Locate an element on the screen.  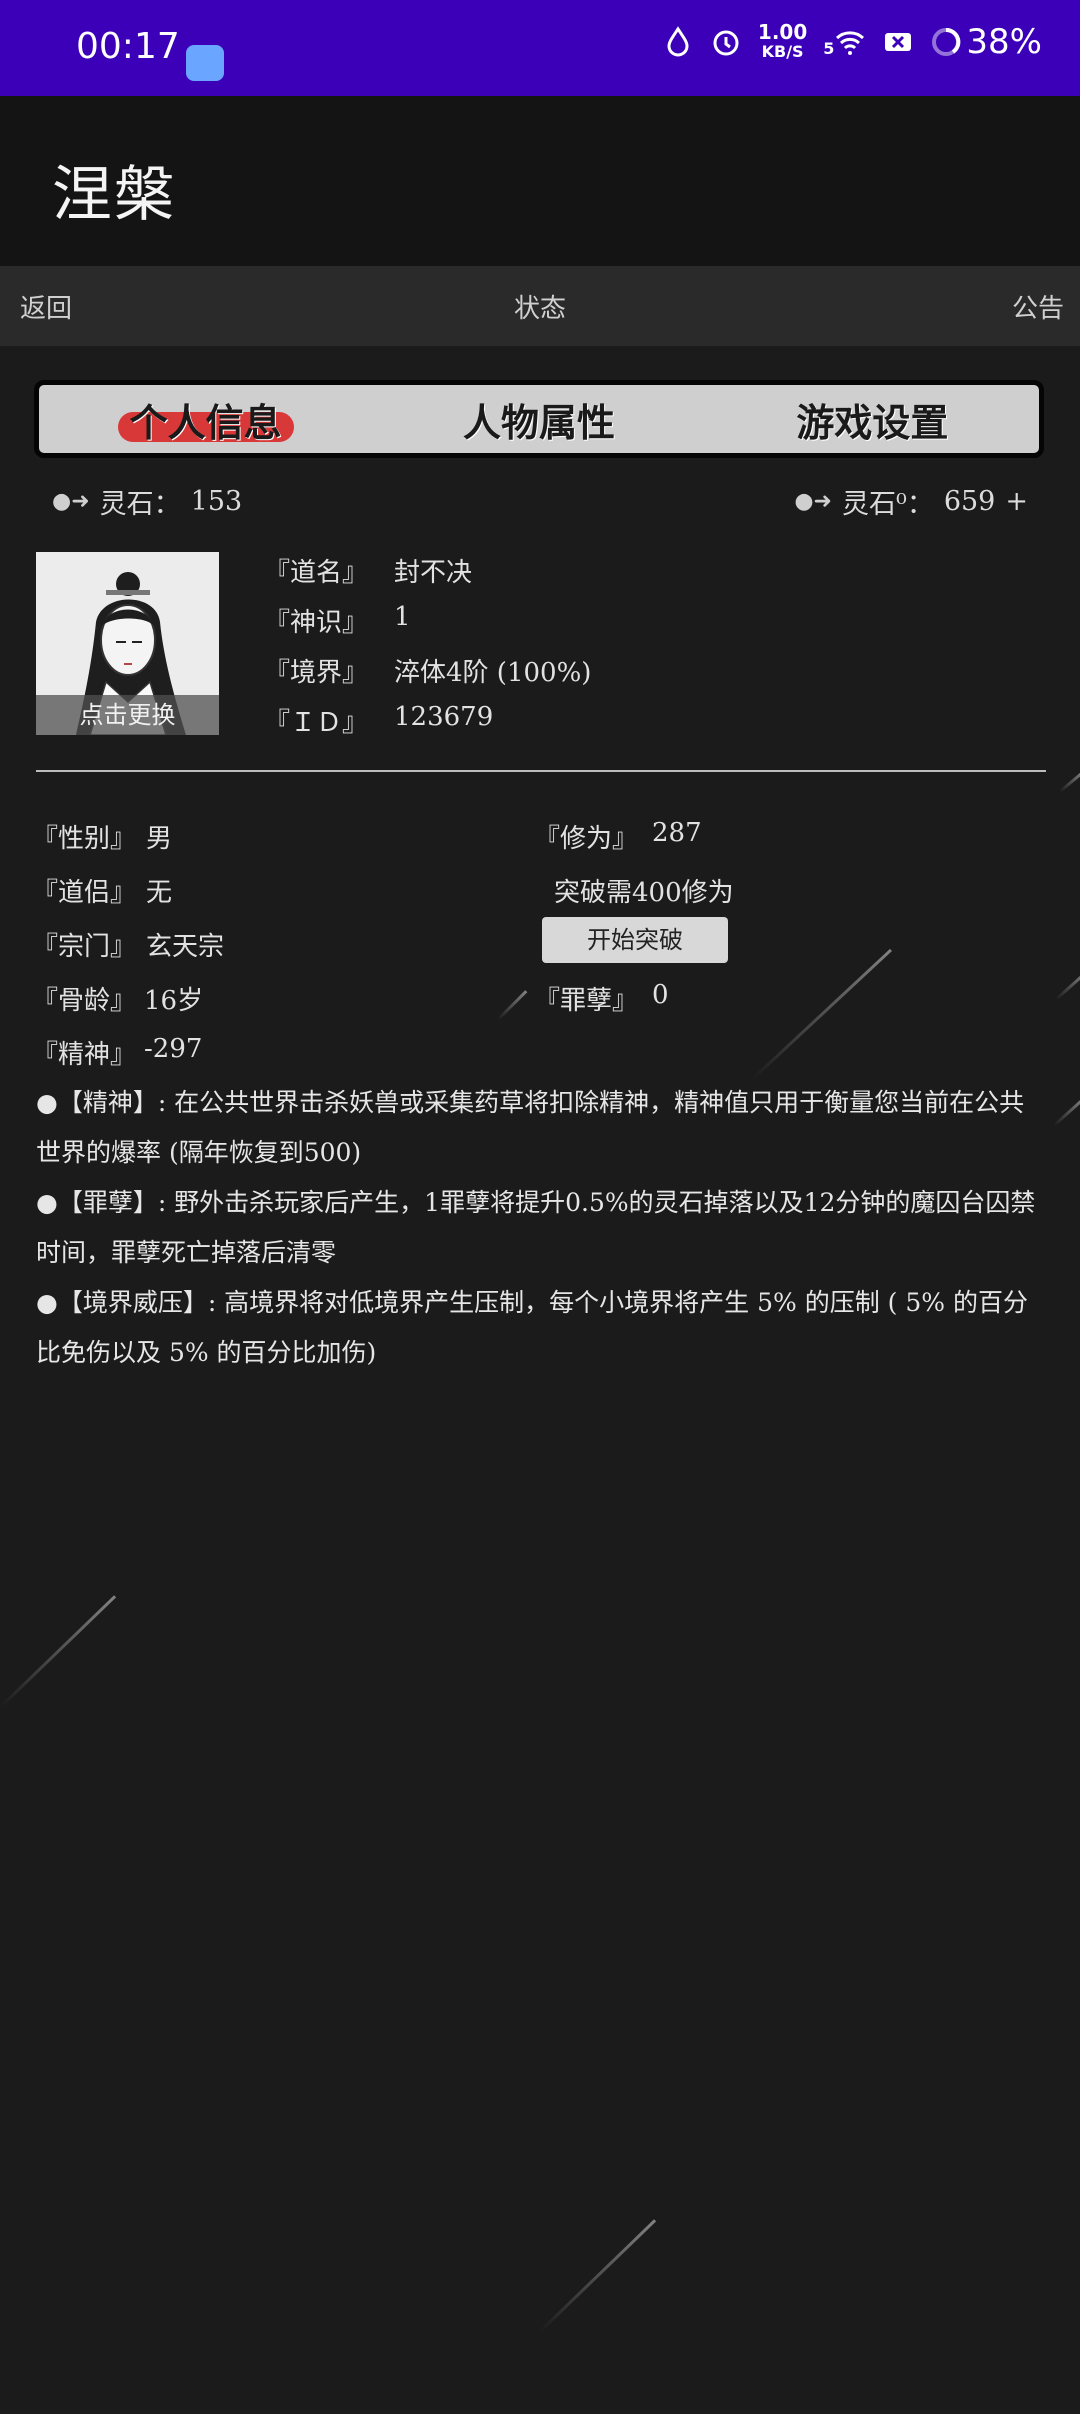
cultivation-row: 『修为』 287 is located at coordinates (618, 836).